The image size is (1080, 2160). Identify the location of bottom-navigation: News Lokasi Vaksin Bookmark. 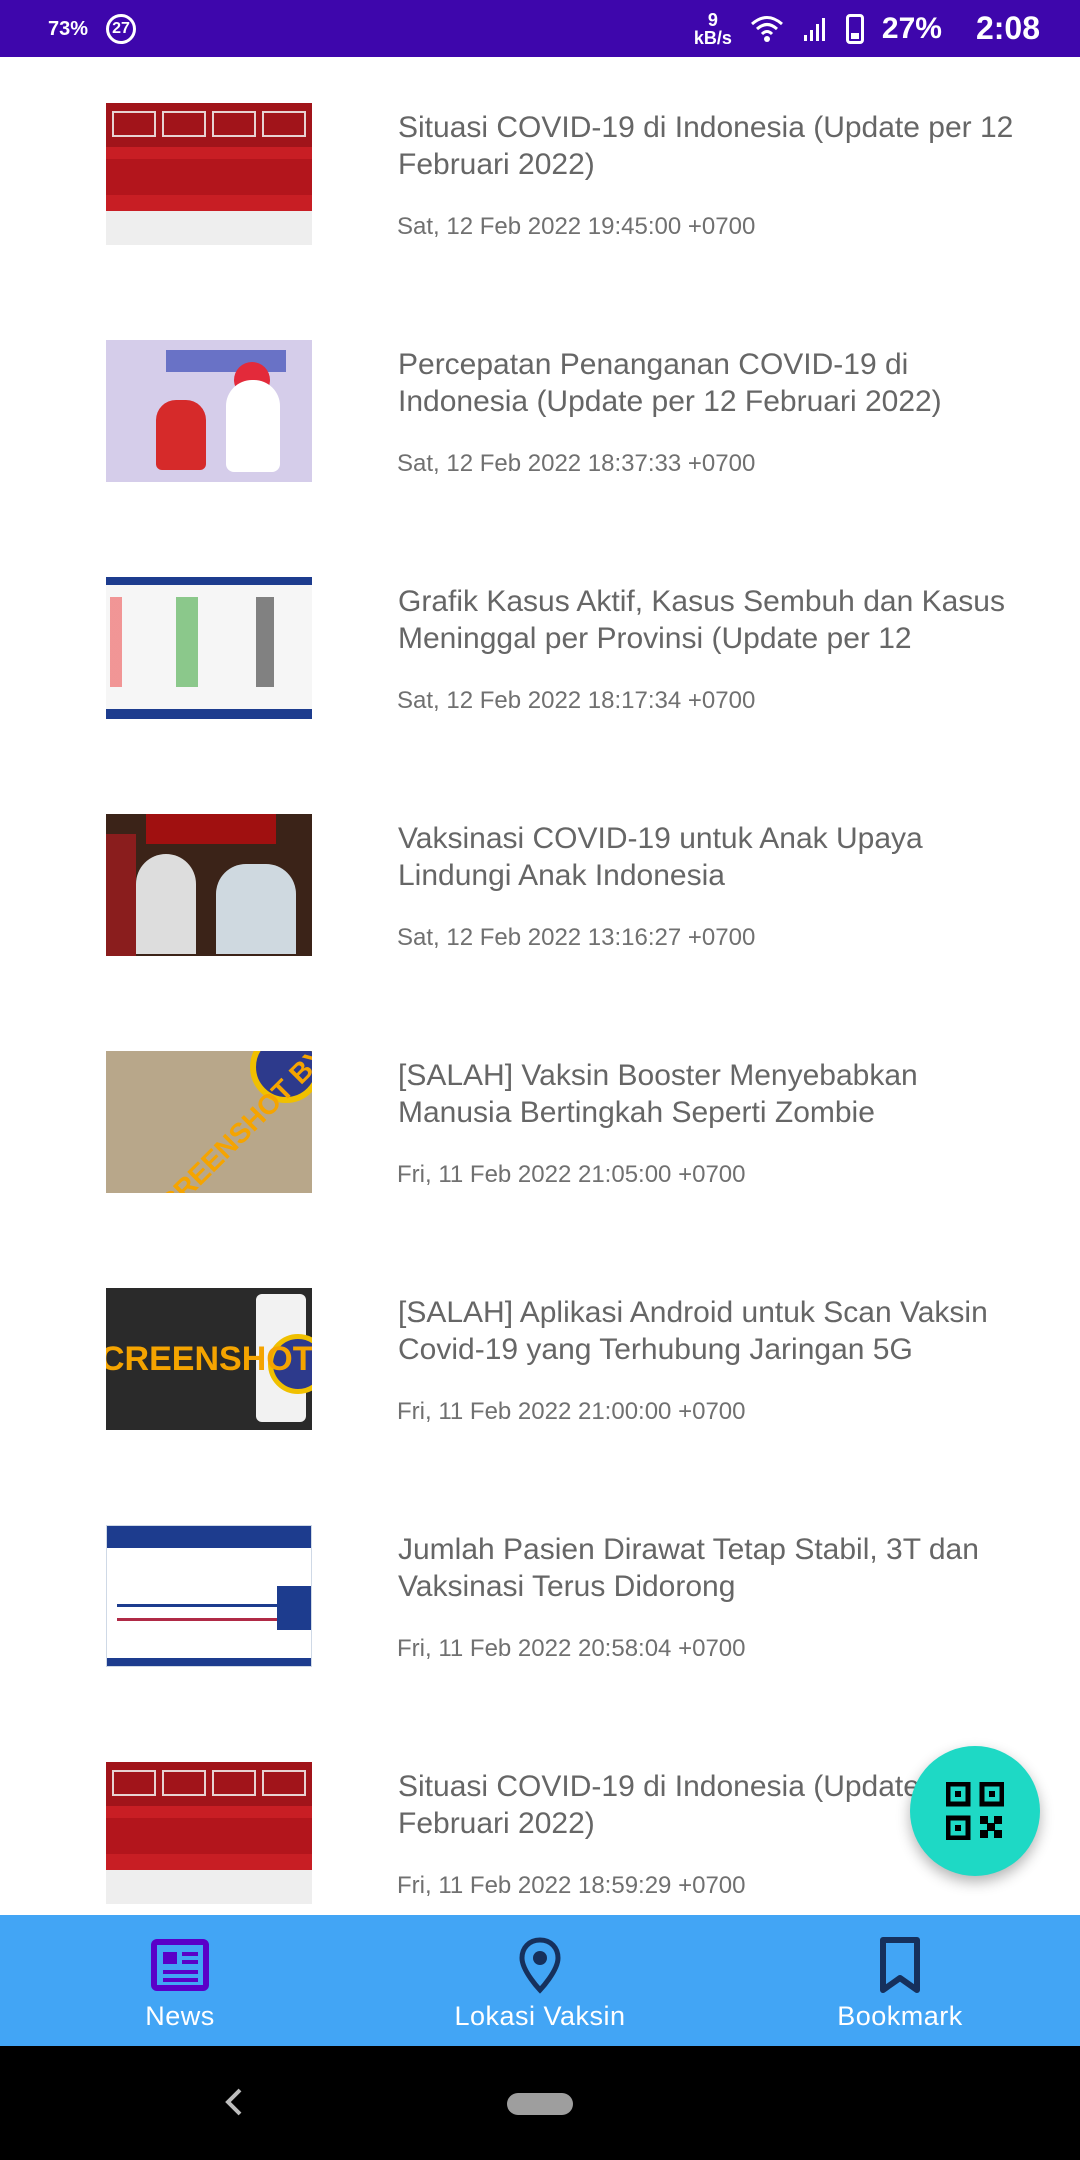
(540, 1980).